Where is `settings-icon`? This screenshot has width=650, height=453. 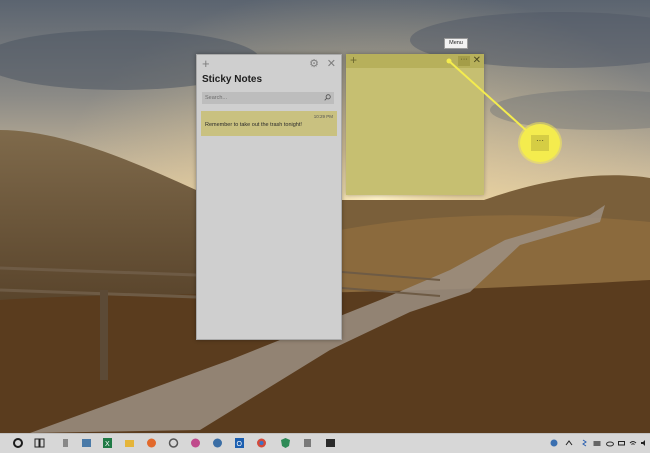 settings-icon is located at coordinates (173, 443).